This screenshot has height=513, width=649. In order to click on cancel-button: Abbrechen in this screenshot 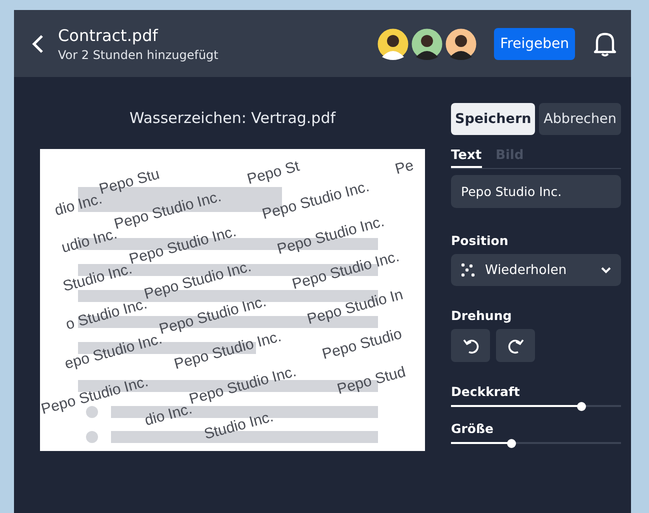, I will do `click(580, 119)`.